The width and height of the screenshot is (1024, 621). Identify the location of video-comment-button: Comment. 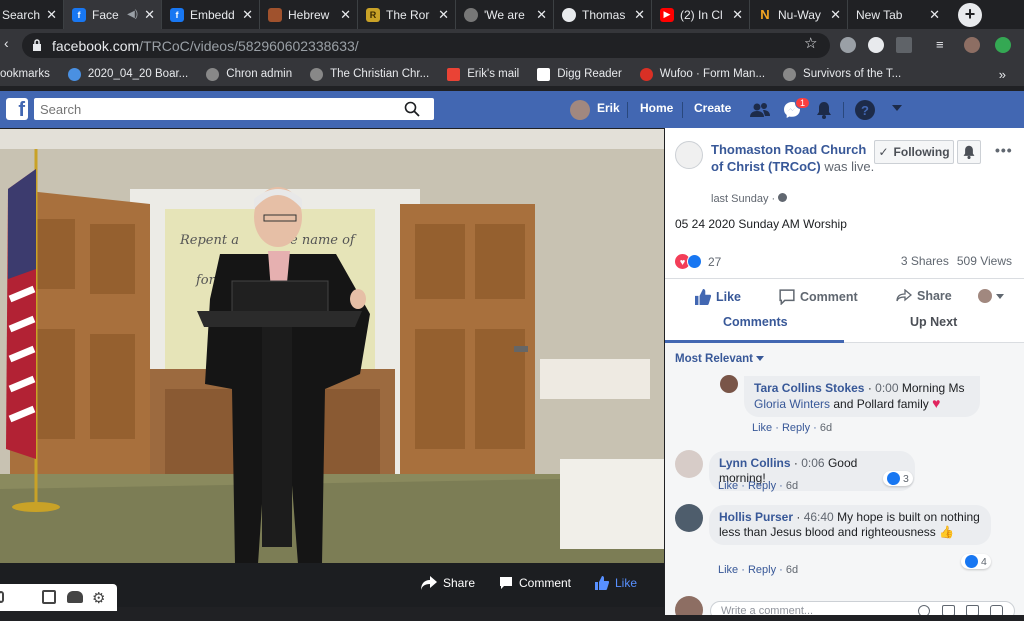
(535, 583).